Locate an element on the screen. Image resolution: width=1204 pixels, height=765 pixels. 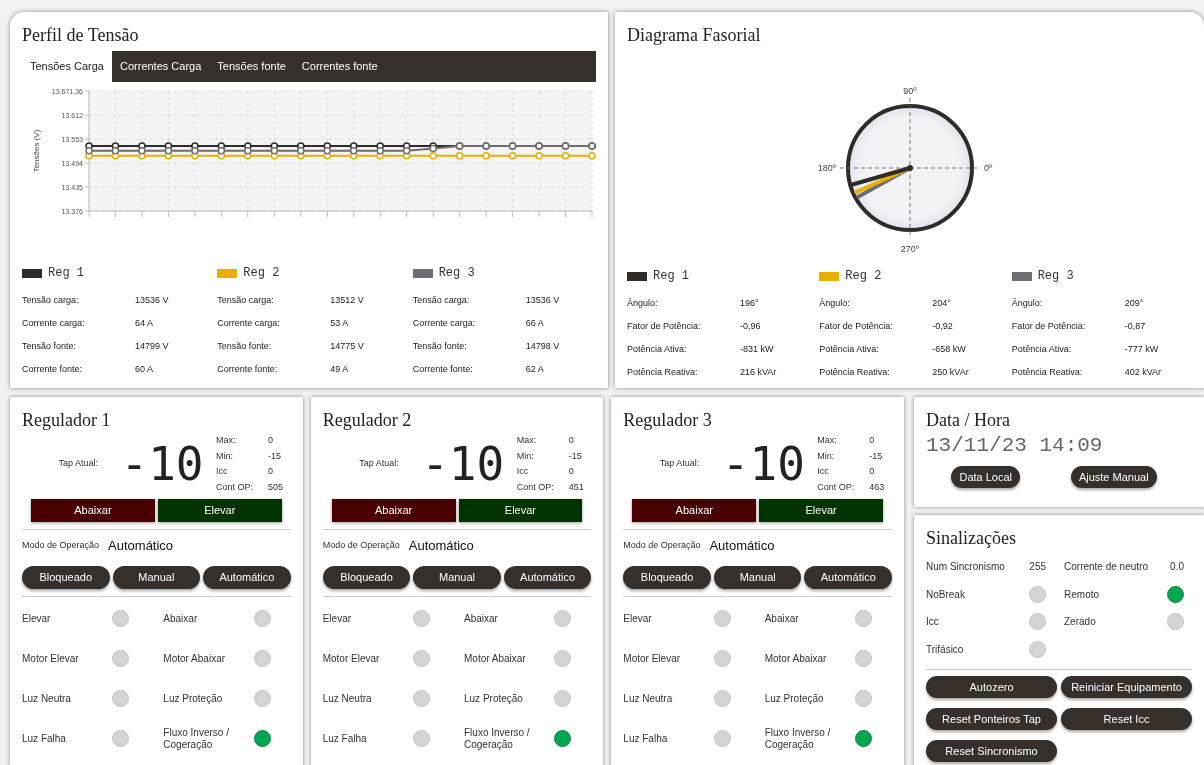
indicator-label: Abaixar is located at coordinates (181, 618).